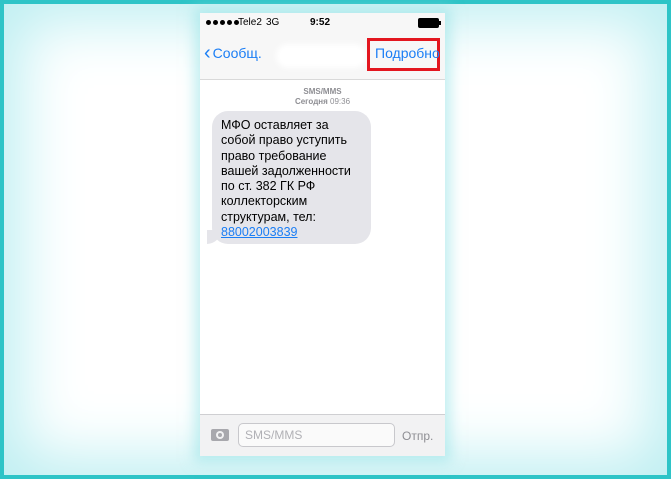  What do you see at coordinates (222, 22) in the screenshot?
I see `signal-strength-icon` at bounding box center [222, 22].